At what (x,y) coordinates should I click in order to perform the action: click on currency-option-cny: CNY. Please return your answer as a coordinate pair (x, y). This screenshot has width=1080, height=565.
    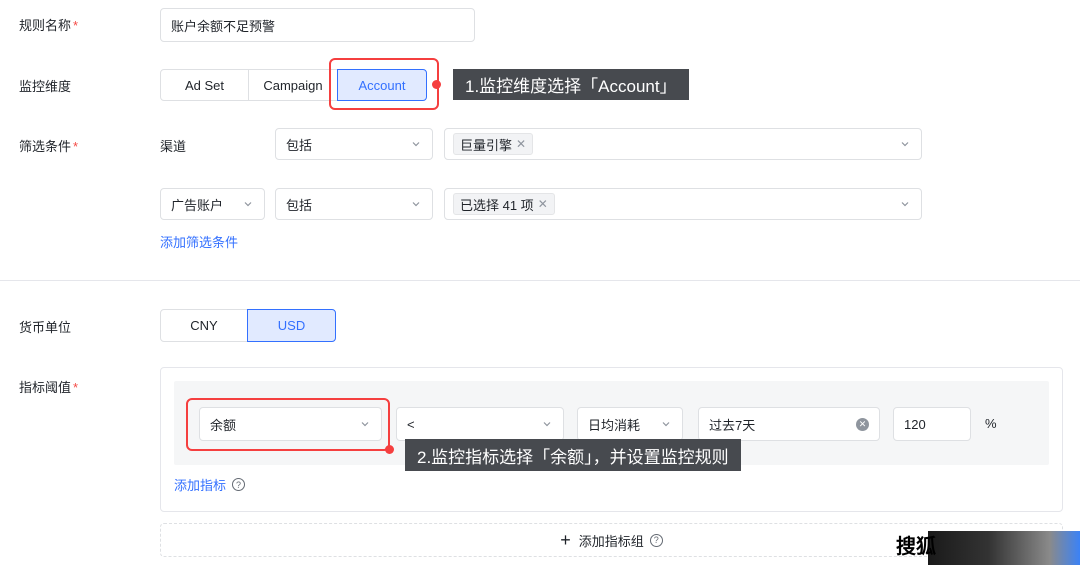
    Looking at the image, I should click on (204, 325).